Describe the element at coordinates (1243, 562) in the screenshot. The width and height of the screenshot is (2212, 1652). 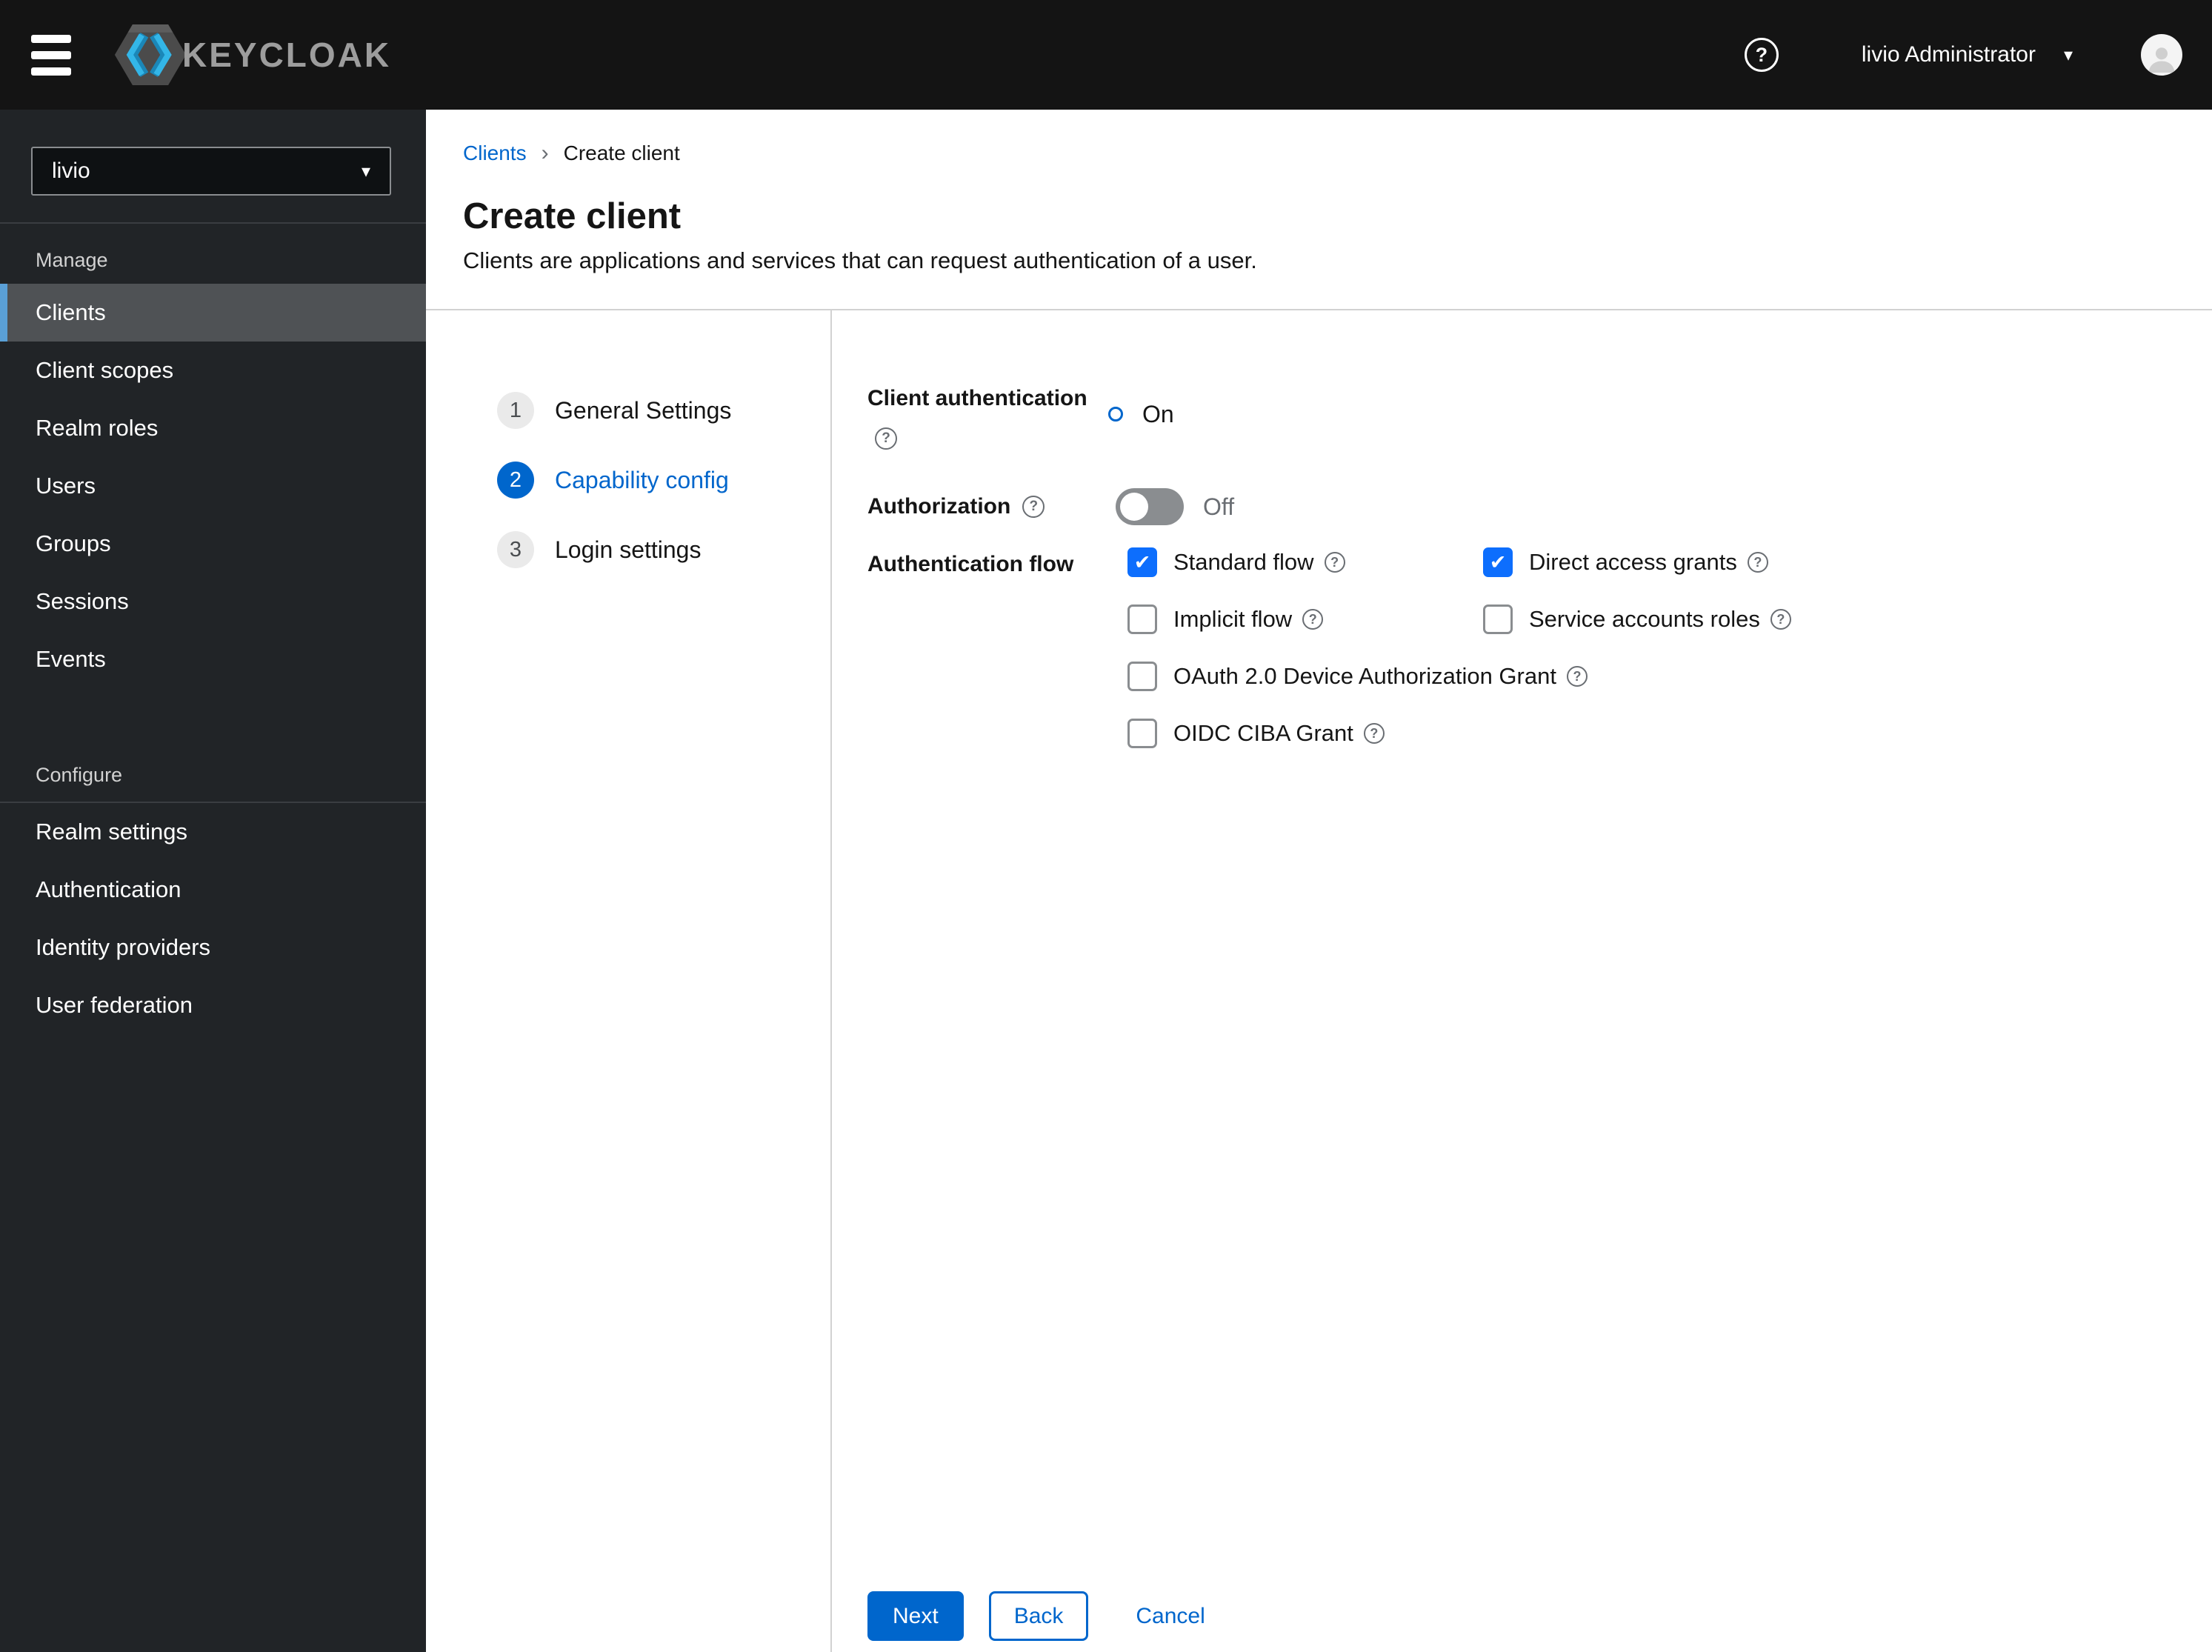
I see `standard-flow-label: Standard flow` at that location.